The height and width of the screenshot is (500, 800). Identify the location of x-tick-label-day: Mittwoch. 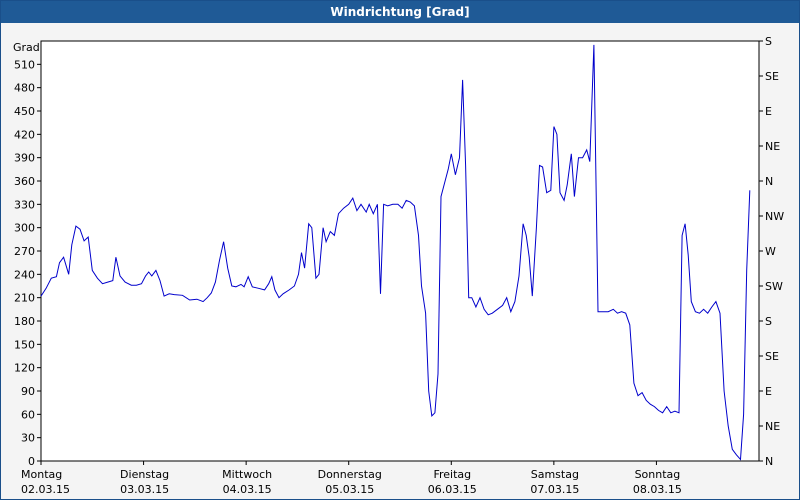
(247, 474).